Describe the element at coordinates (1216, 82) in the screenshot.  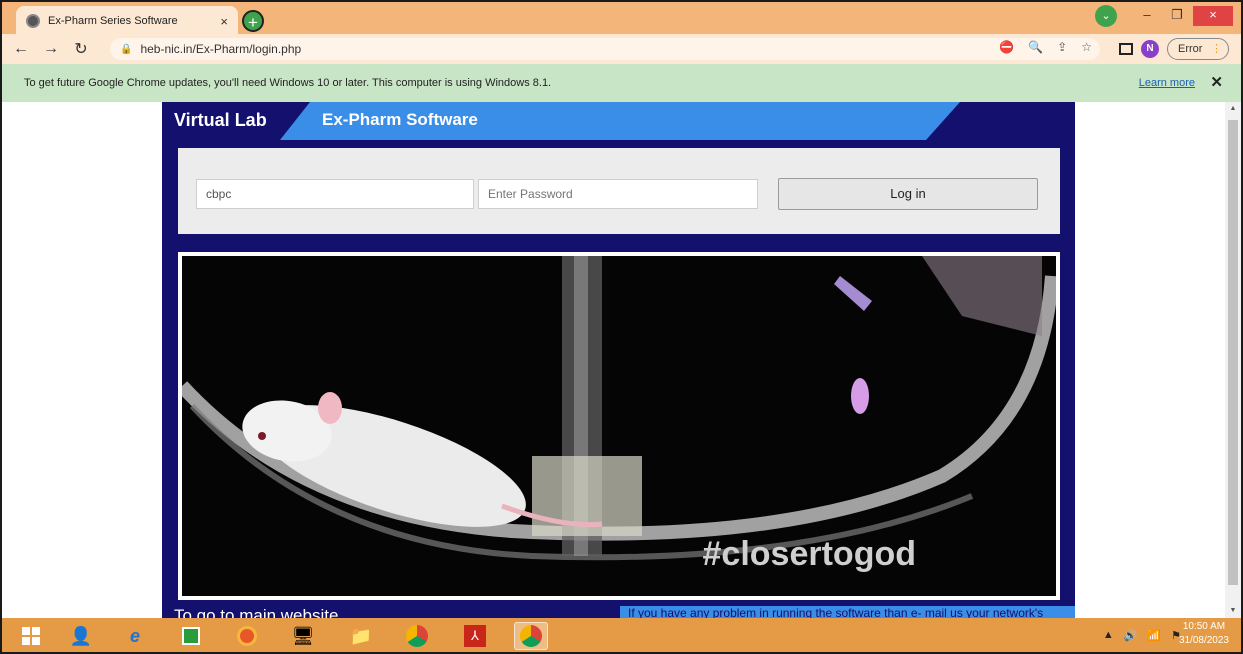
I see `infobar-close-icon: ✕` at that location.